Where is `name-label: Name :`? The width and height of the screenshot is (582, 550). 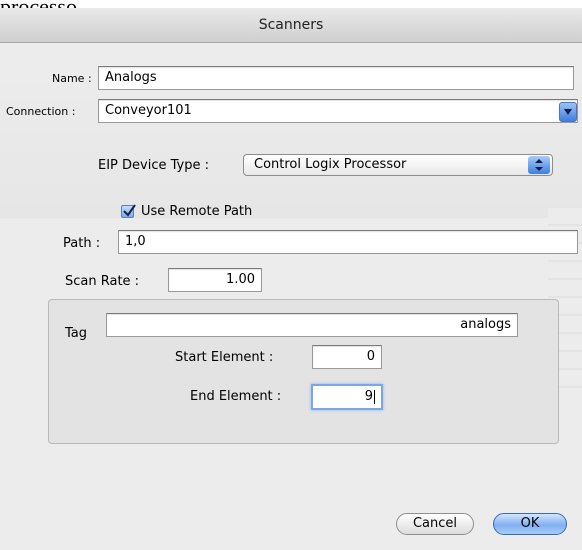 name-label: Name : is located at coordinates (72, 78).